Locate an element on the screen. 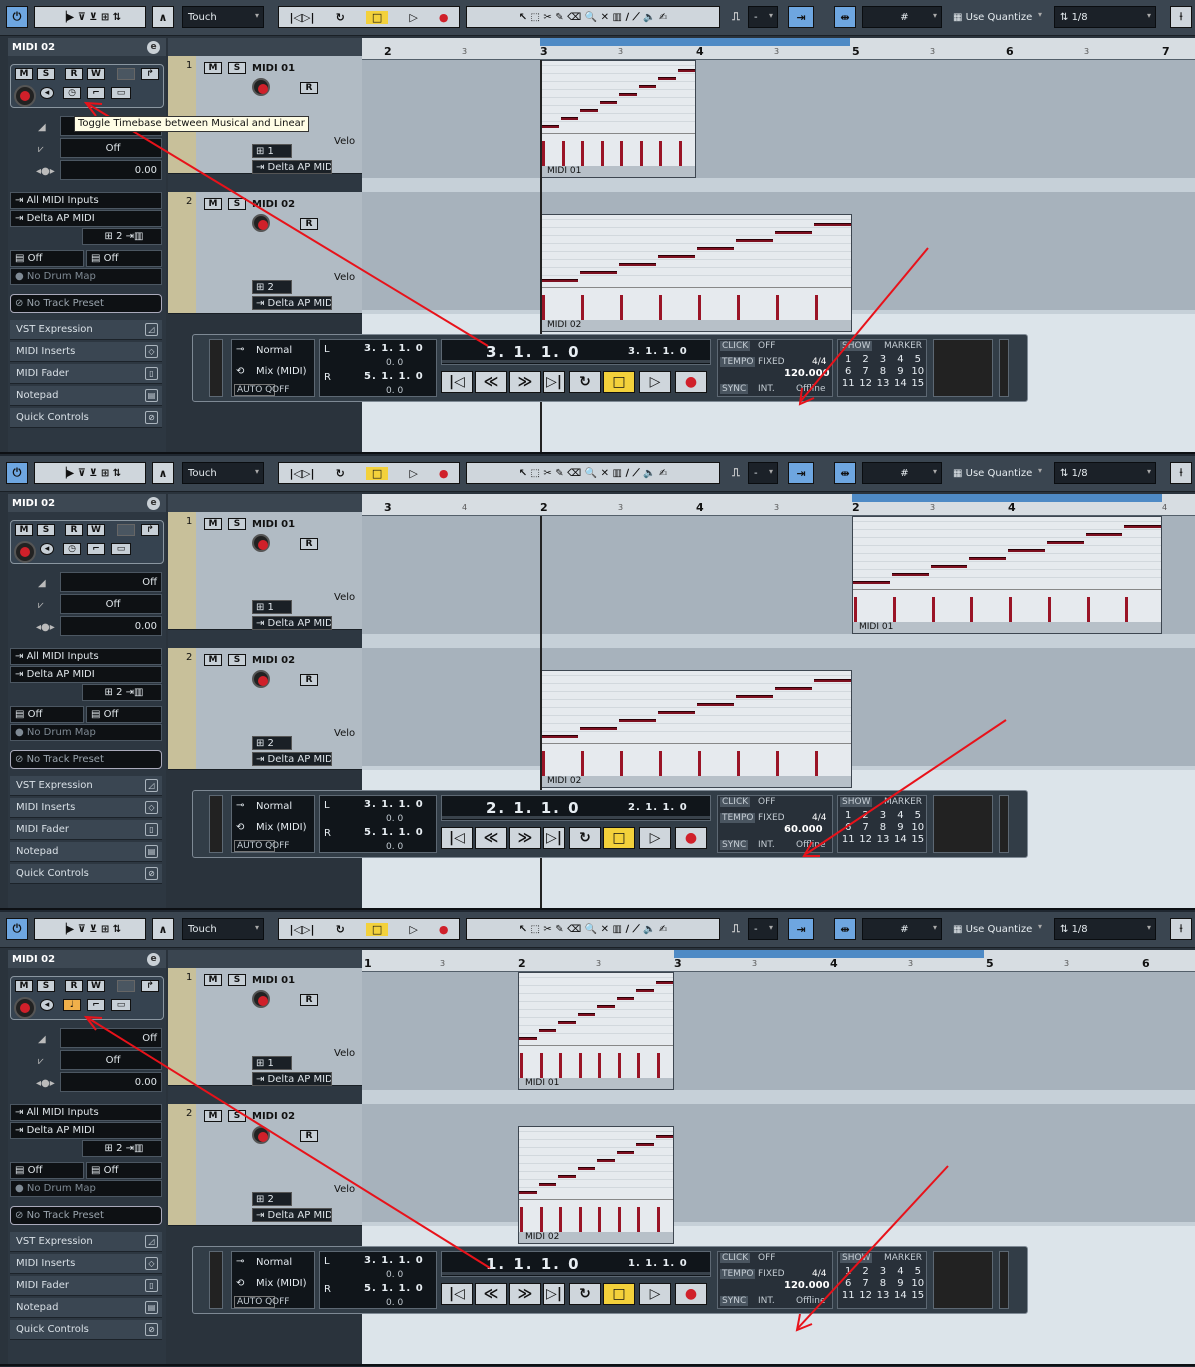 This screenshot has width=1195, height=1367. time-signature-value: 4/4 is located at coordinates (819, 818).